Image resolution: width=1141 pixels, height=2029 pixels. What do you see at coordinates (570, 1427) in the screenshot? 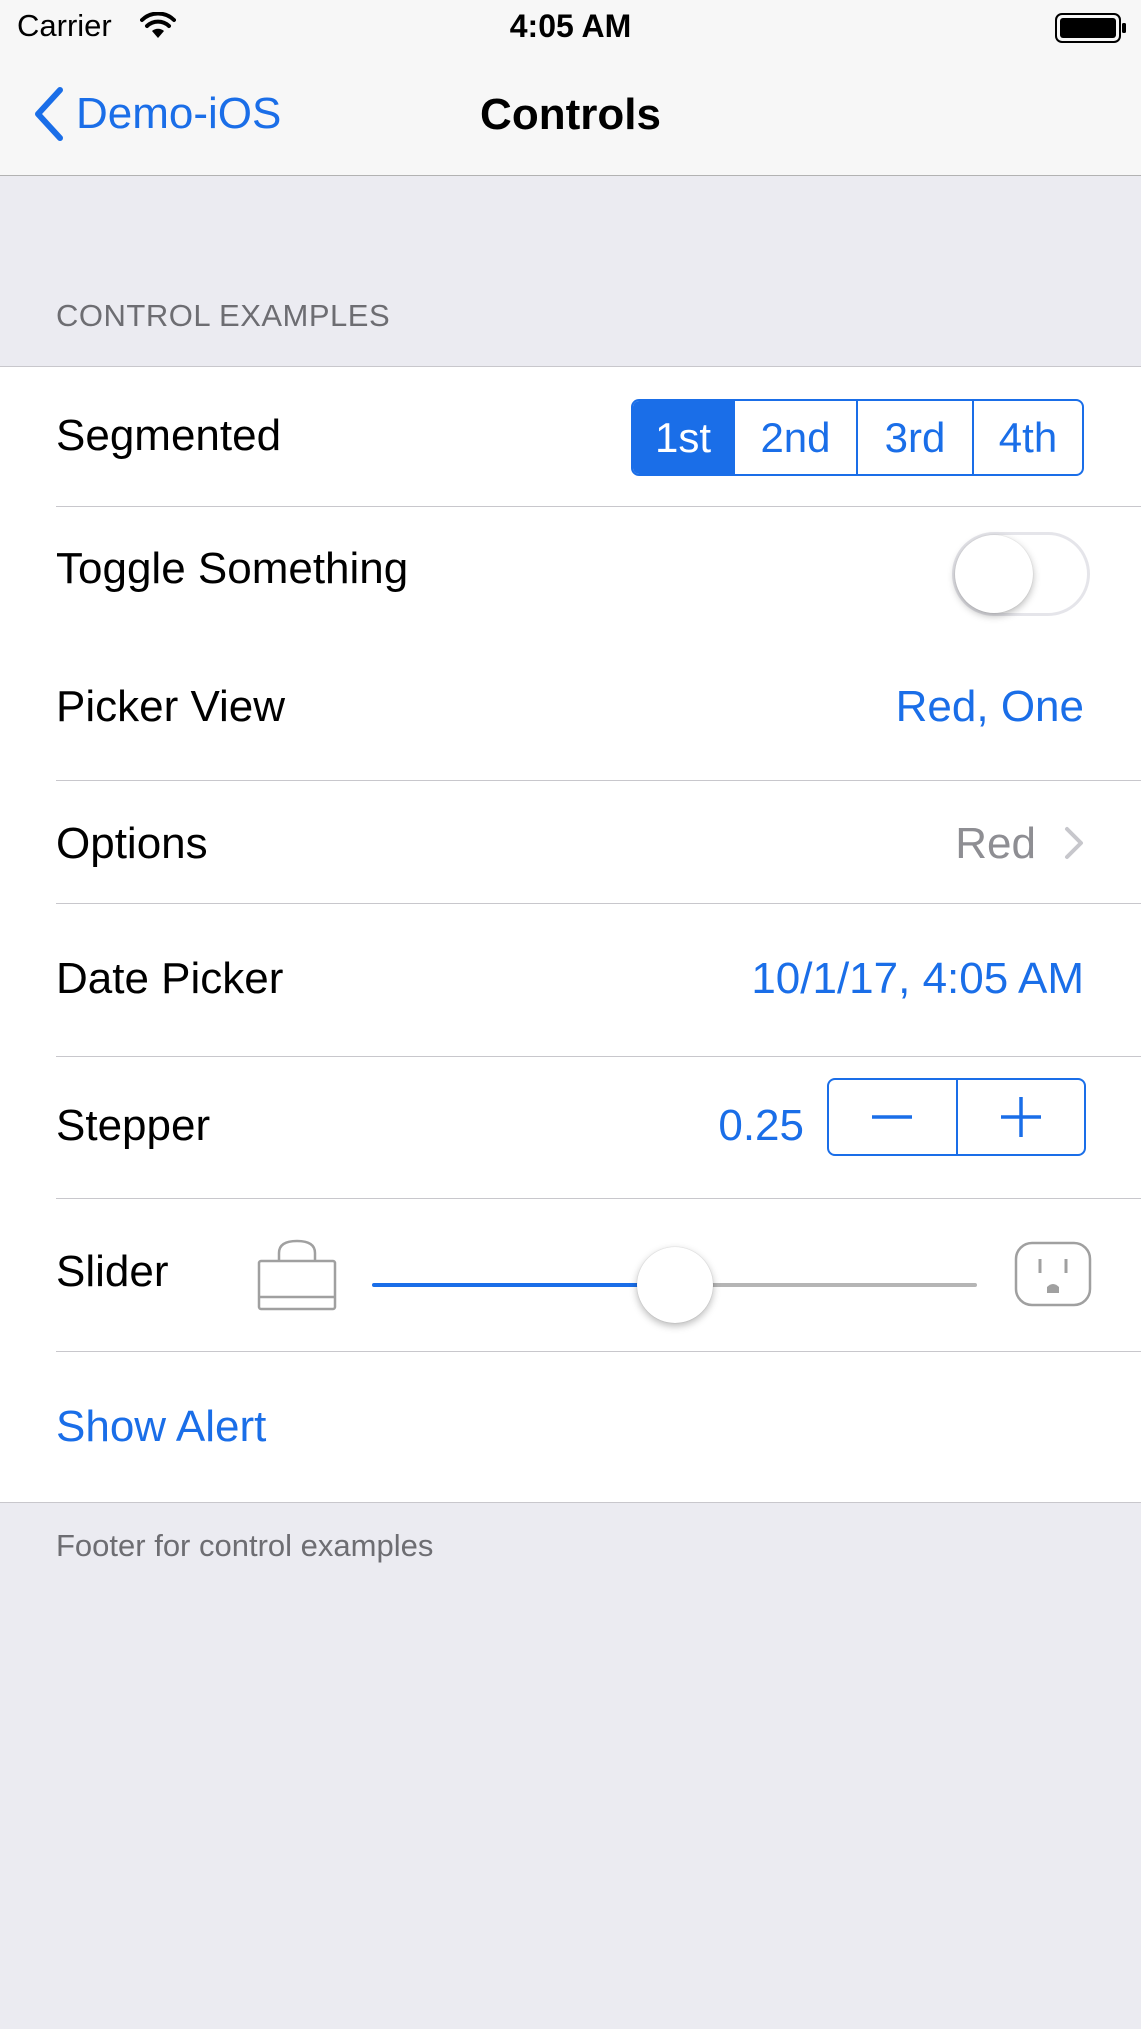
I see `show-alert-row: Show Alert` at bounding box center [570, 1427].